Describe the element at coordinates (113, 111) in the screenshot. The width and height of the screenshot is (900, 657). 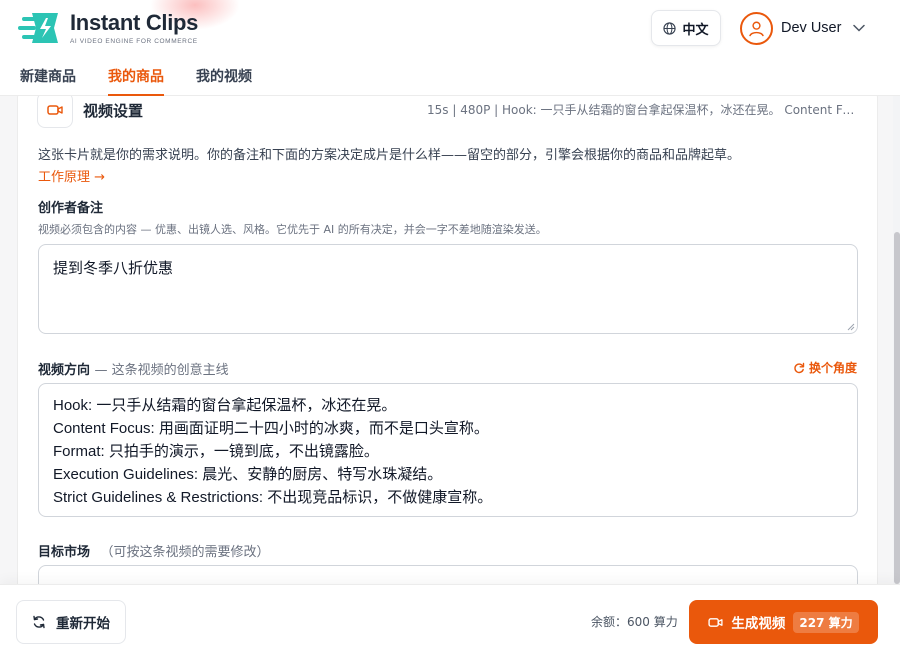
I see `card-title: 视频设置` at that location.